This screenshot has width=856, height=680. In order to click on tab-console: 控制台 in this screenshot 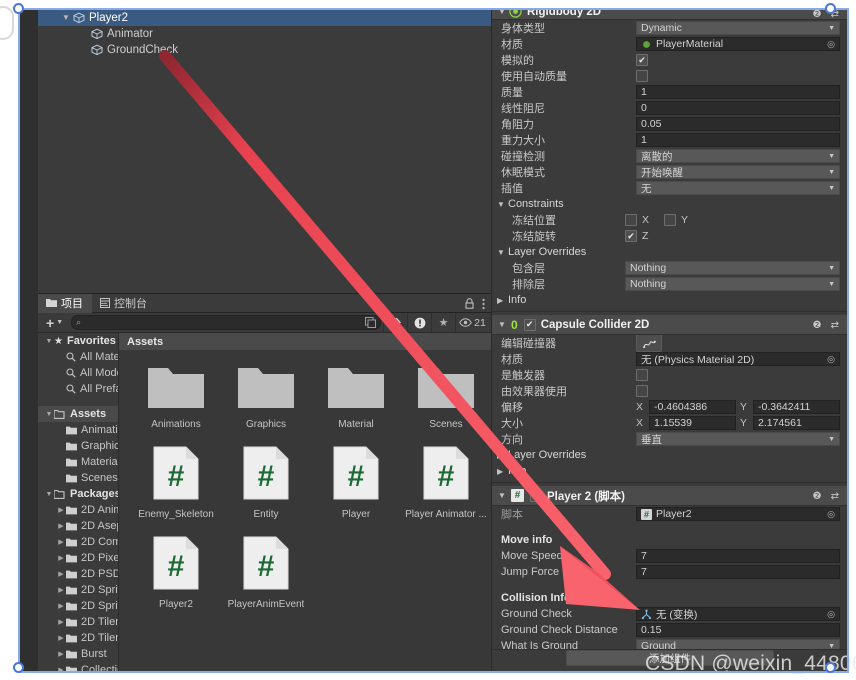, I will do `click(124, 303)`.